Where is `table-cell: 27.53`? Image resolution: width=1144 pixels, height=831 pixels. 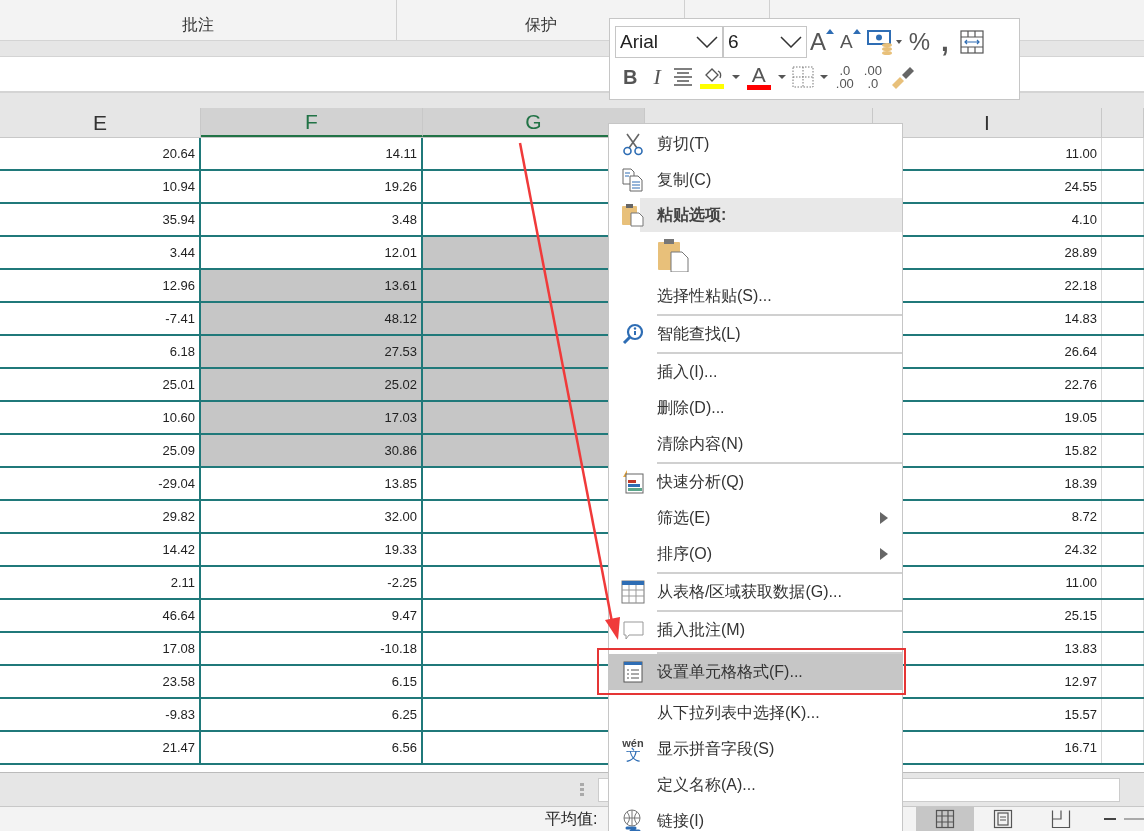
table-cell: 27.53 is located at coordinates (312, 351).